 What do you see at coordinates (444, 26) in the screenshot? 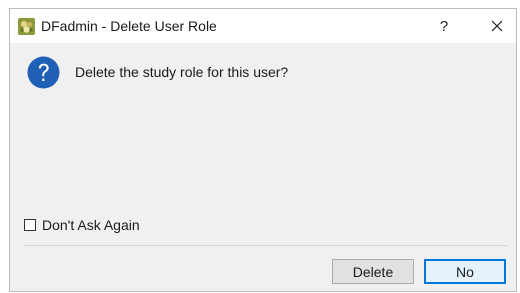
I see `help-button: ?` at bounding box center [444, 26].